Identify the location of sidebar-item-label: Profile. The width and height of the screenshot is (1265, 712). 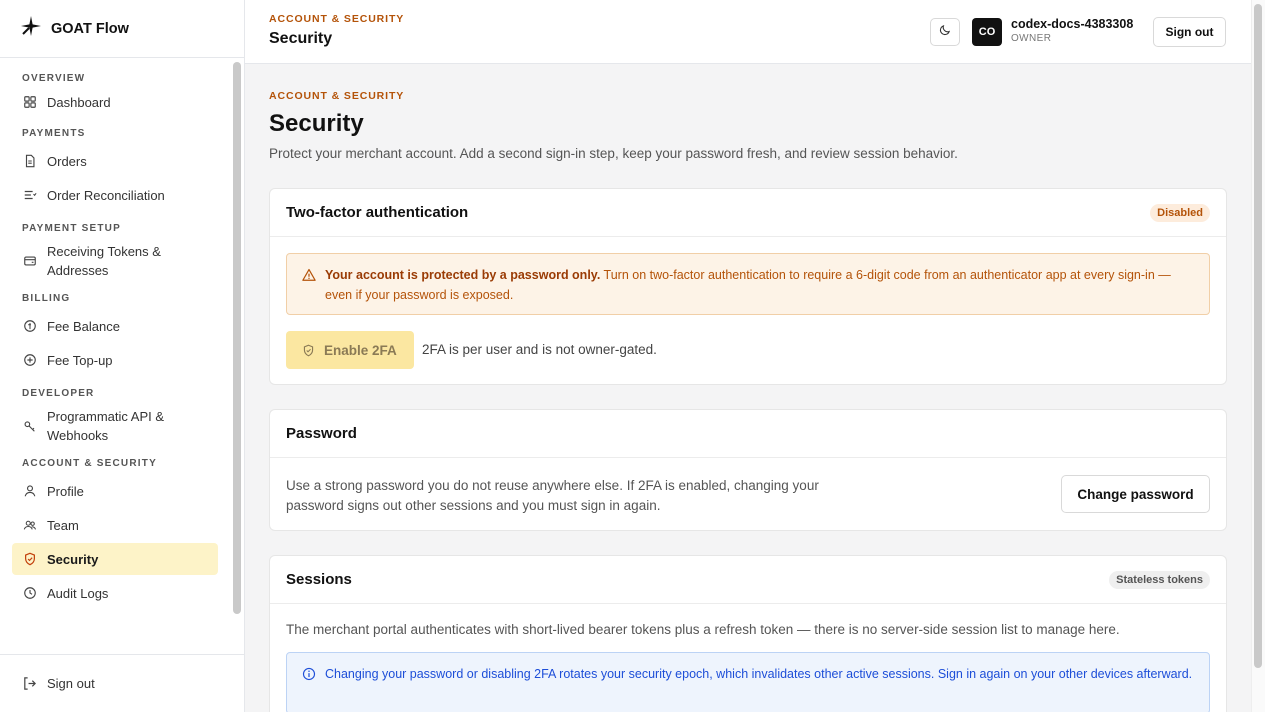
(65, 491).